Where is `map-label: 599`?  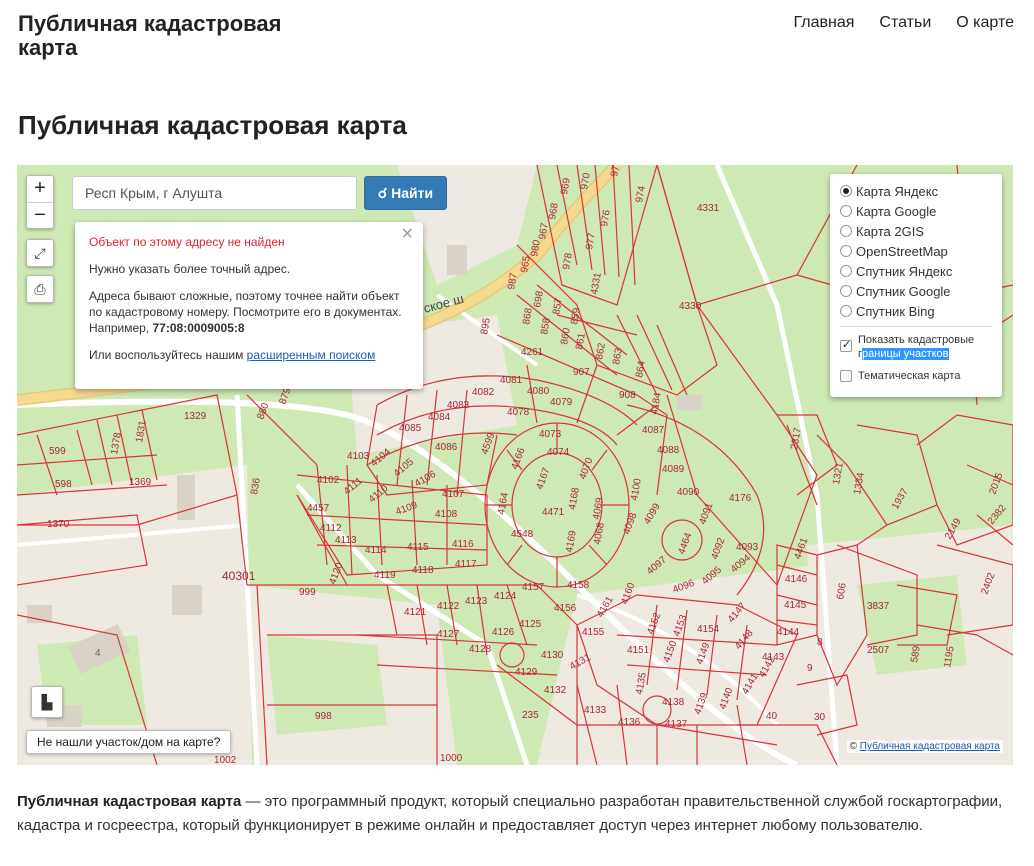 map-label: 599 is located at coordinates (57, 451).